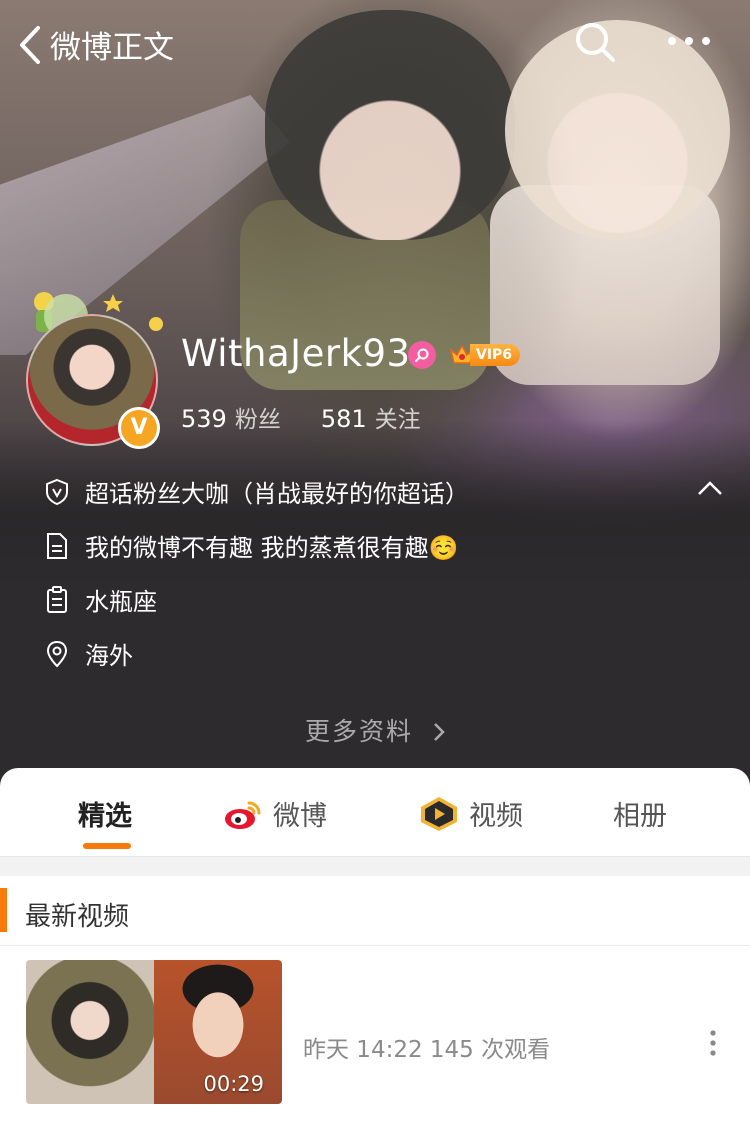 This screenshot has height=1139, width=750. Describe the element at coordinates (3, 910) in the screenshot. I see `section-accent-bar` at that location.